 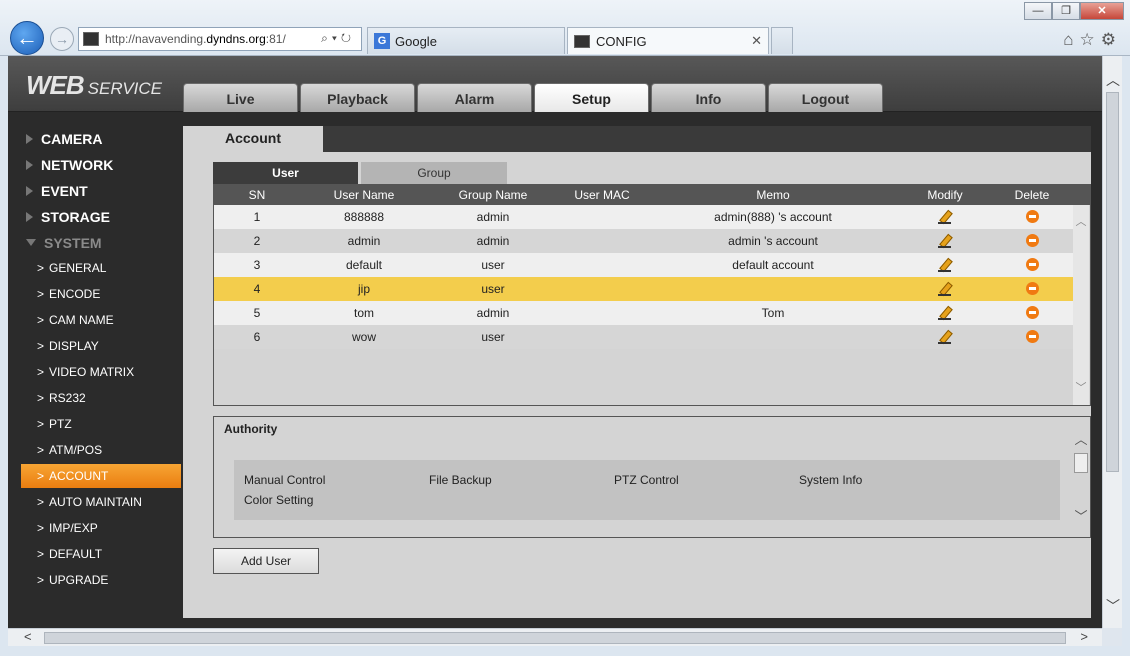 I want to click on tab-user: User, so click(x=285, y=173).